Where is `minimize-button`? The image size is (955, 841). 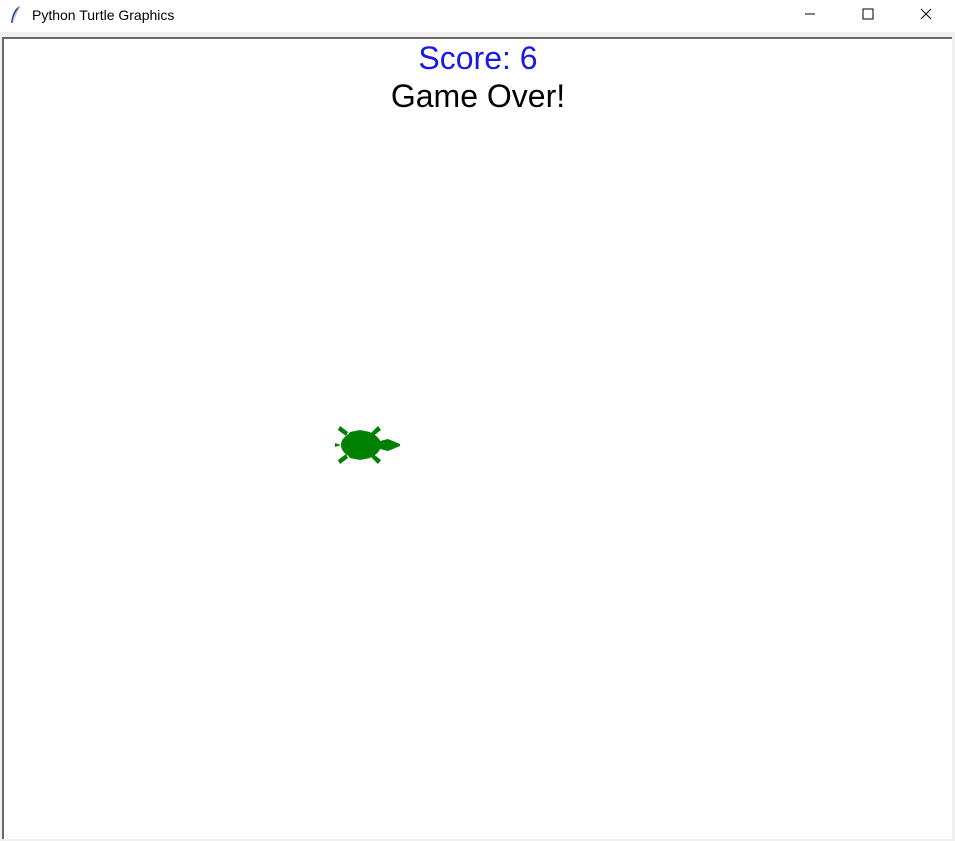
minimize-button is located at coordinates (810, 15).